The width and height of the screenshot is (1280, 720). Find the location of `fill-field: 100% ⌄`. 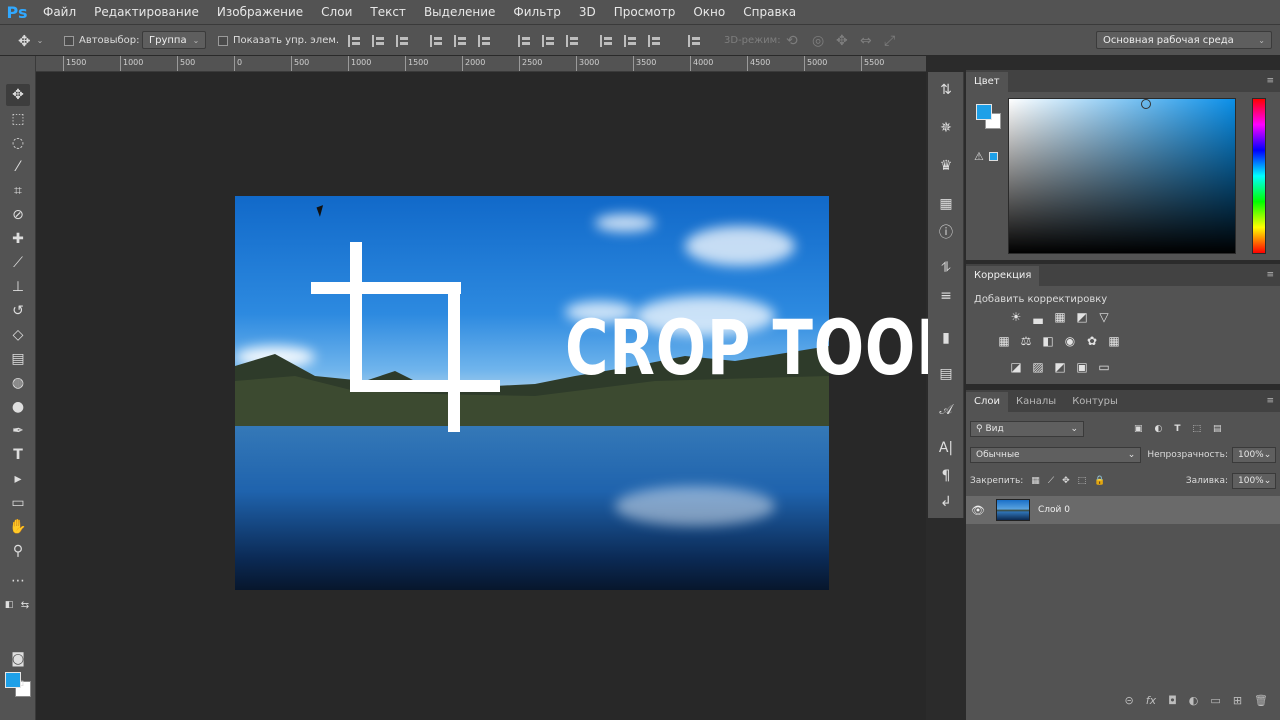

fill-field: 100% ⌄ is located at coordinates (1254, 481).